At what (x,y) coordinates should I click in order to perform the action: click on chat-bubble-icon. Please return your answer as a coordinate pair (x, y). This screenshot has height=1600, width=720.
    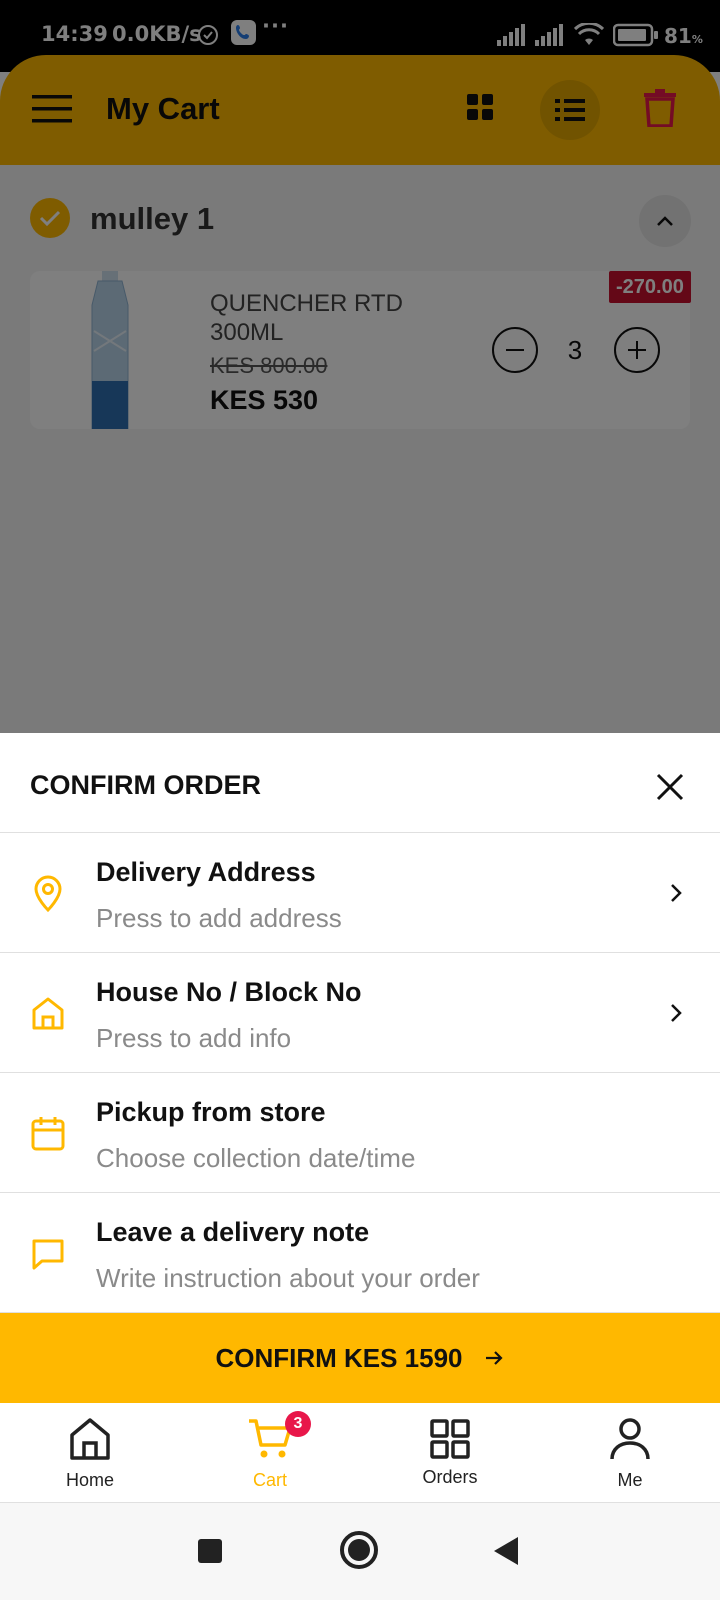
    Looking at the image, I should click on (48, 1254).